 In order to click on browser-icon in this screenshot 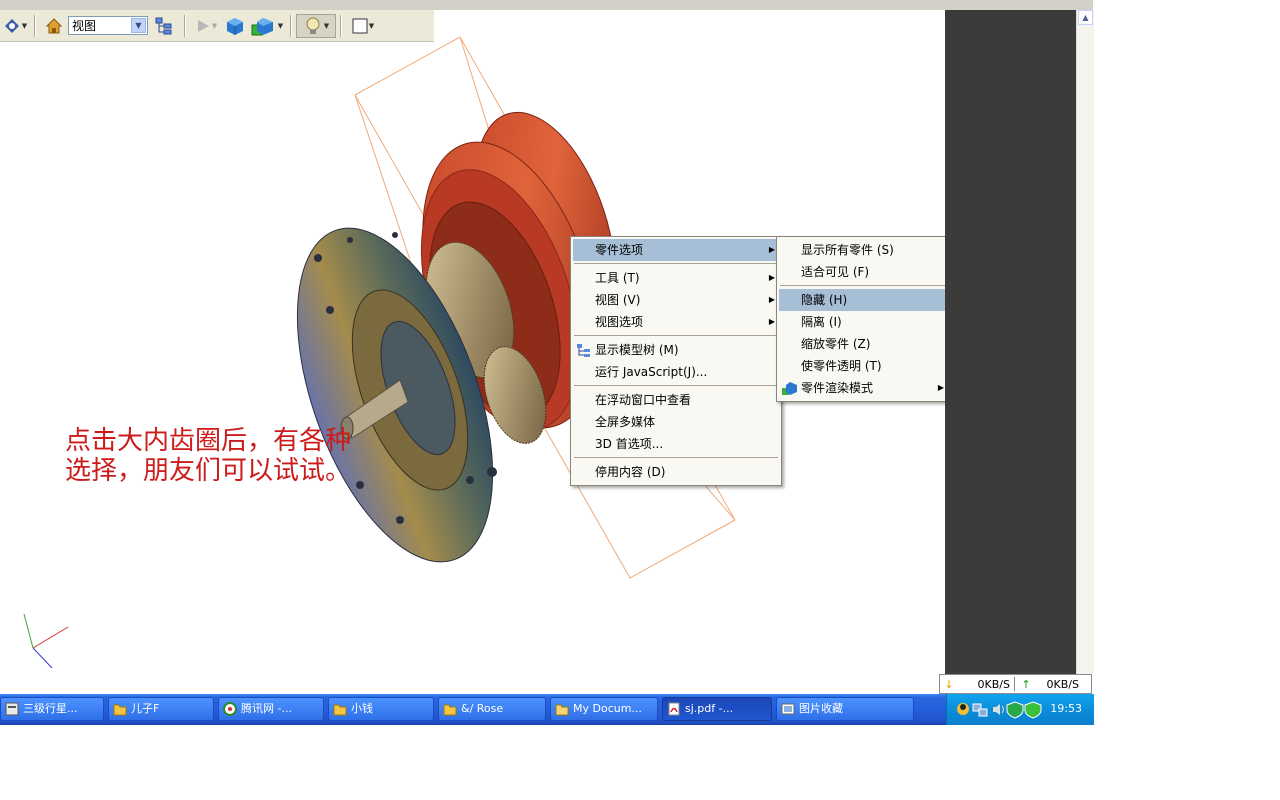, I will do `click(230, 709)`.